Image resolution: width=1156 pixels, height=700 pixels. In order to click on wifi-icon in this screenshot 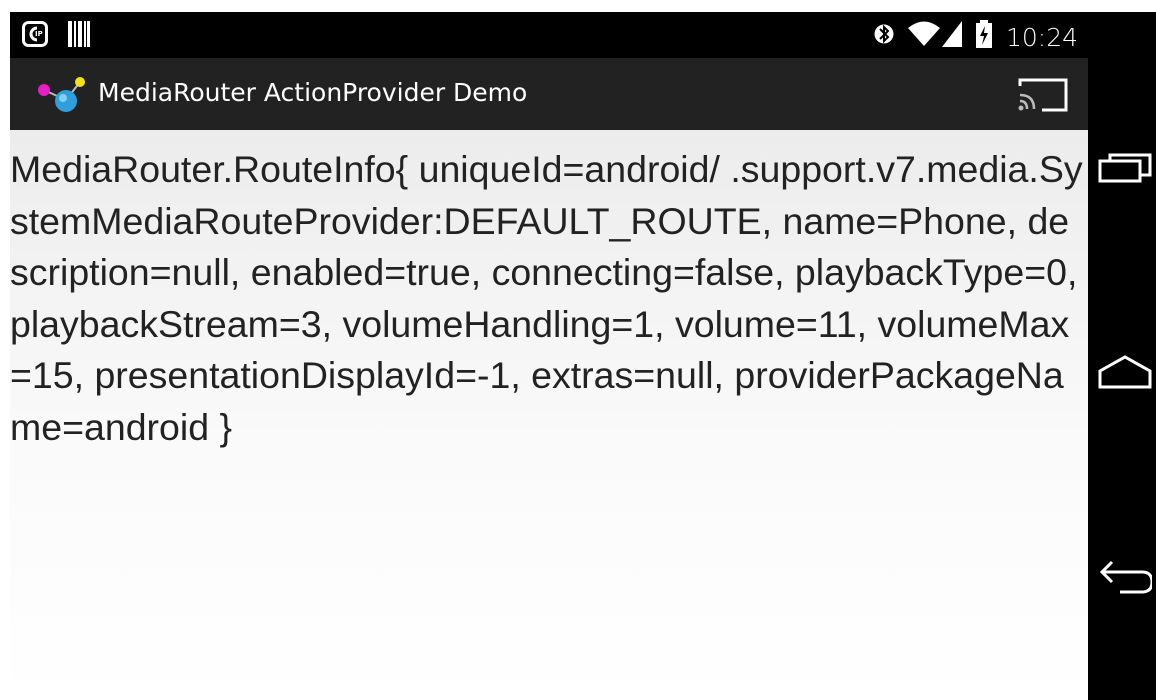, I will do `click(923, 37)`.